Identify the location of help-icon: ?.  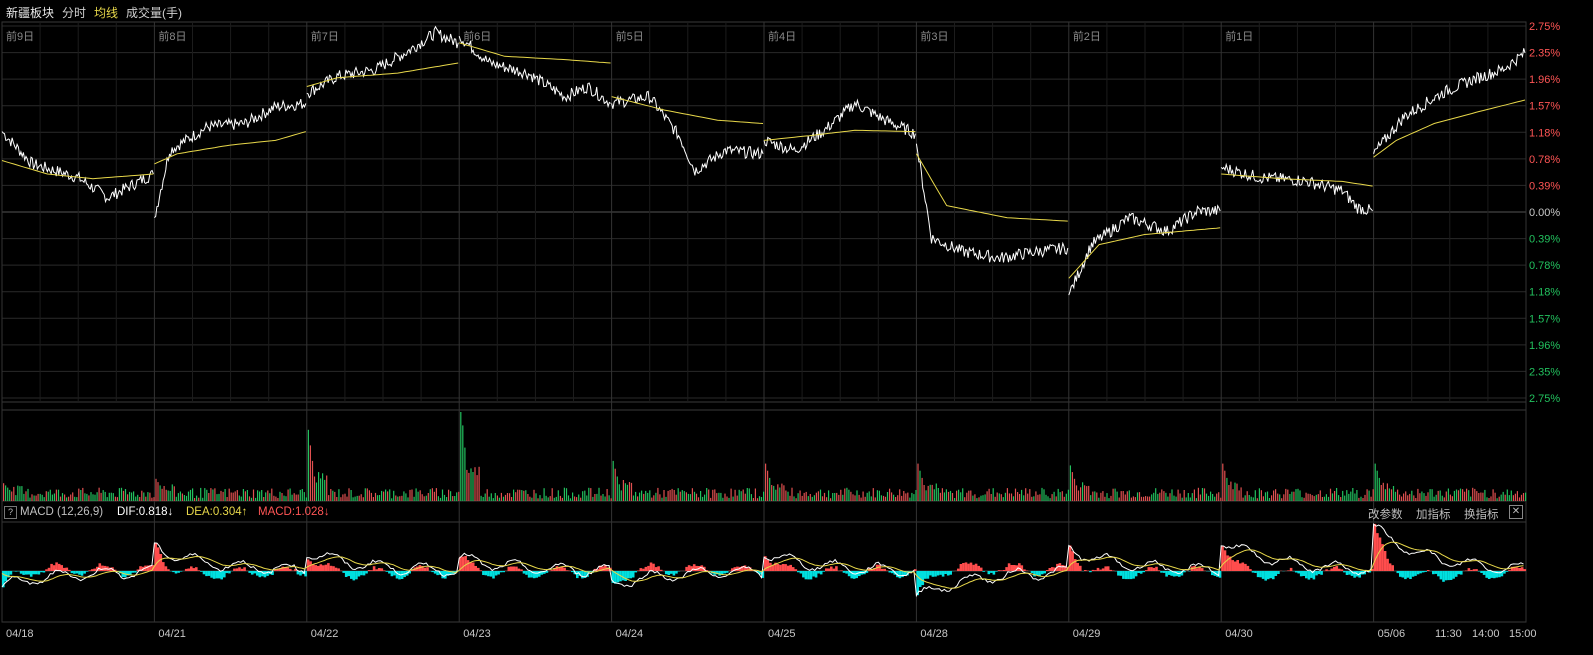
(10, 512).